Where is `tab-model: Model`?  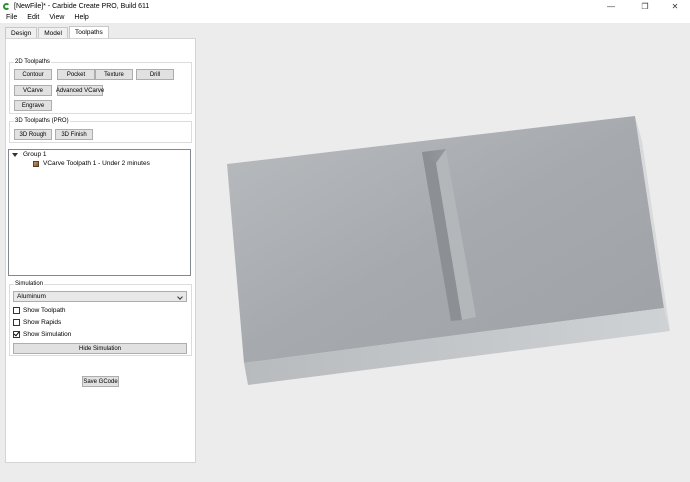
tab-model: Model is located at coordinates (53, 32).